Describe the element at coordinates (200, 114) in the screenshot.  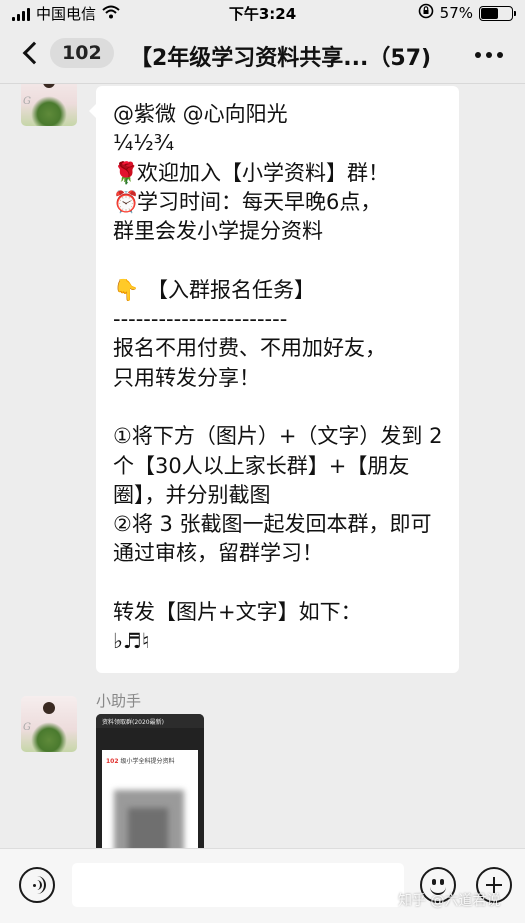
I see `message-line: @紫微 @心向阳光` at that location.